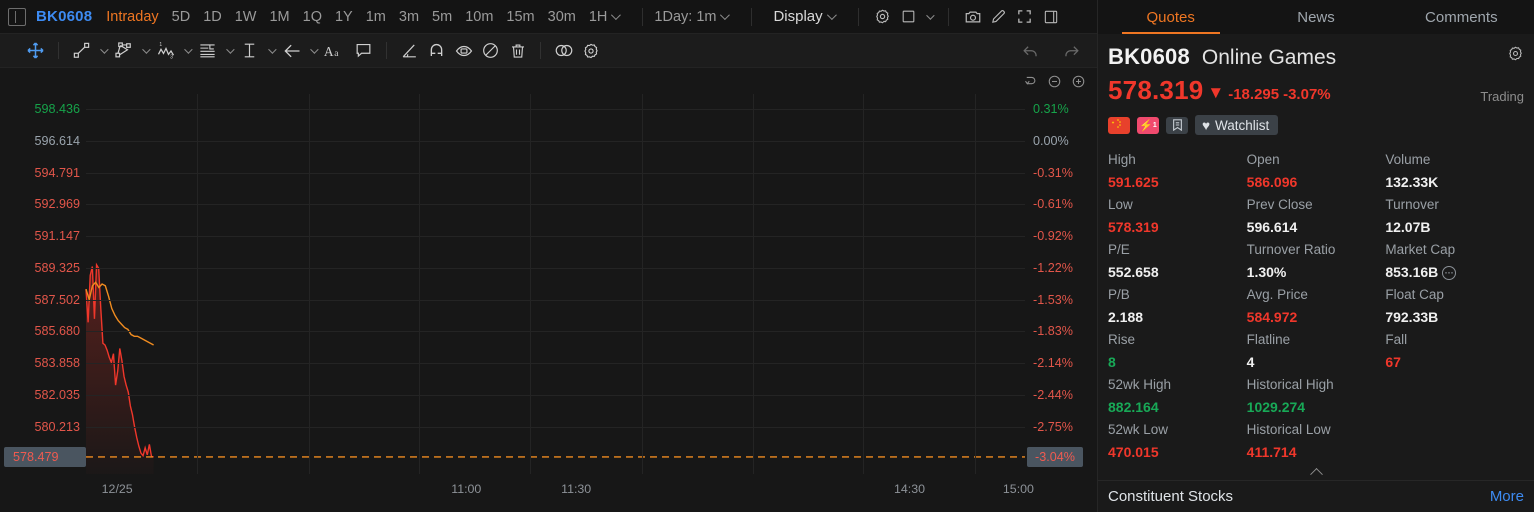  What do you see at coordinates (909, 17) in the screenshot?
I see `square-chart-type-icon` at bounding box center [909, 17].